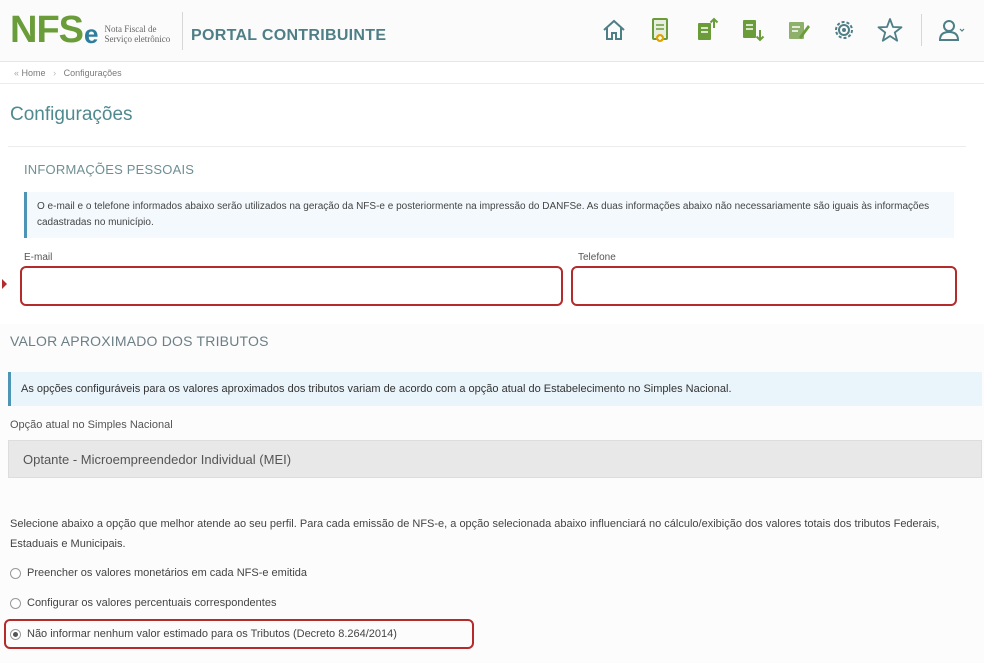 The width and height of the screenshot is (984, 663). What do you see at coordinates (951, 30) in the screenshot?
I see `user-icon` at bounding box center [951, 30].